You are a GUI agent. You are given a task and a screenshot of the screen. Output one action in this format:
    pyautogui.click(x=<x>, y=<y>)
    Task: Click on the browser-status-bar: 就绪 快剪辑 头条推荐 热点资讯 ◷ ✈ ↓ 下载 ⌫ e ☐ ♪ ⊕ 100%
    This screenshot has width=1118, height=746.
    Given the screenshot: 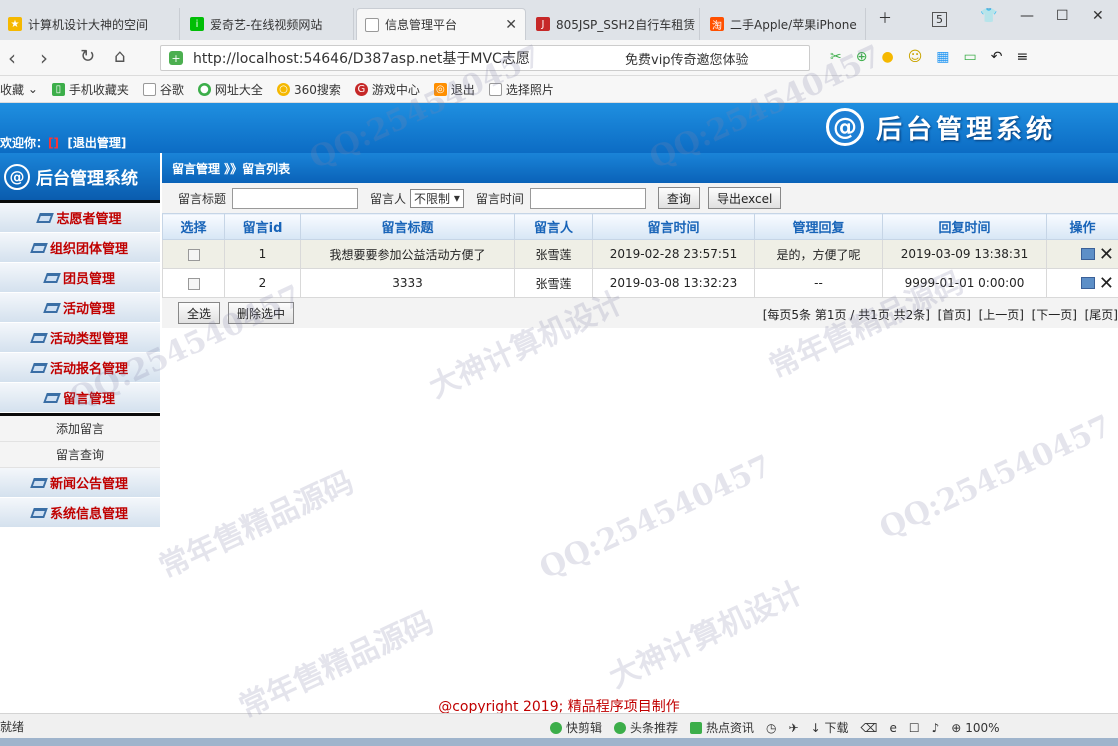 What is the action you would take?
    pyautogui.click(x=559, y=725)
    